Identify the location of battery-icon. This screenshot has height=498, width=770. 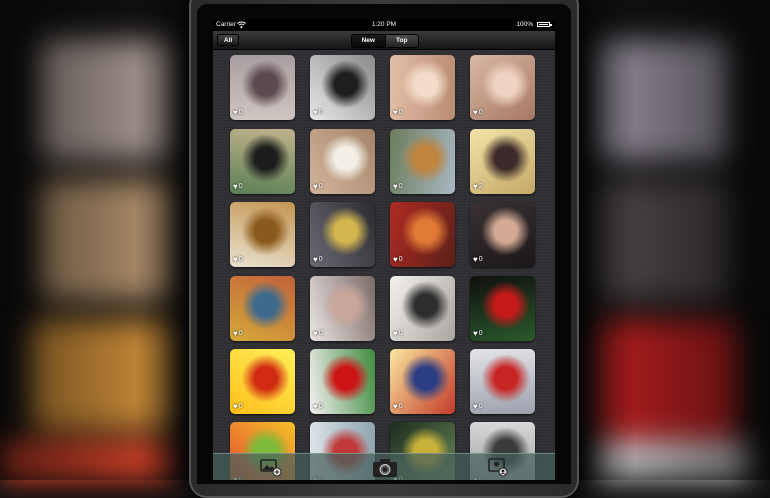
(544, 24).